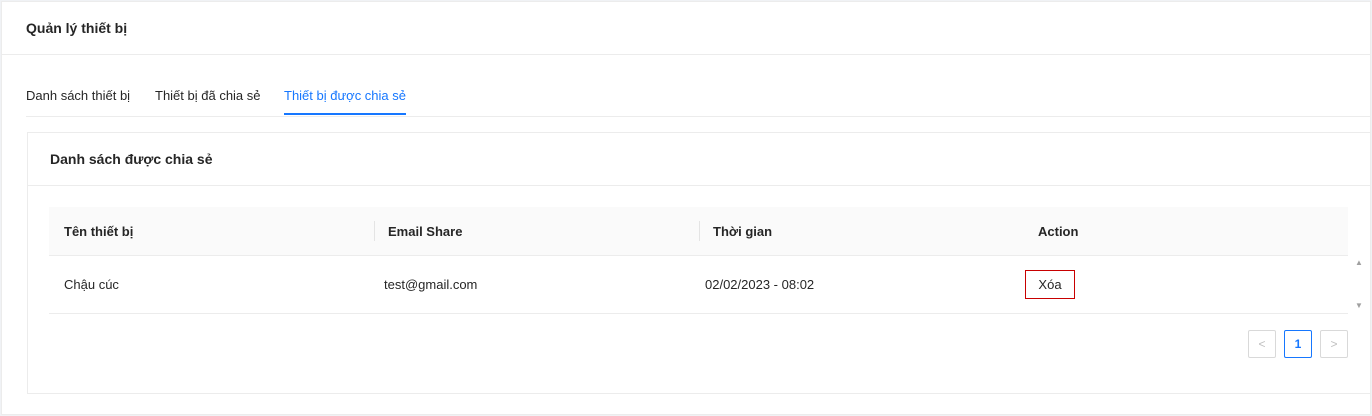 The height and width of the screenshot is (416, 1372). I want to click on tab-shared-devices: Thiết bị đã chia sẻ, so click(208, 100).